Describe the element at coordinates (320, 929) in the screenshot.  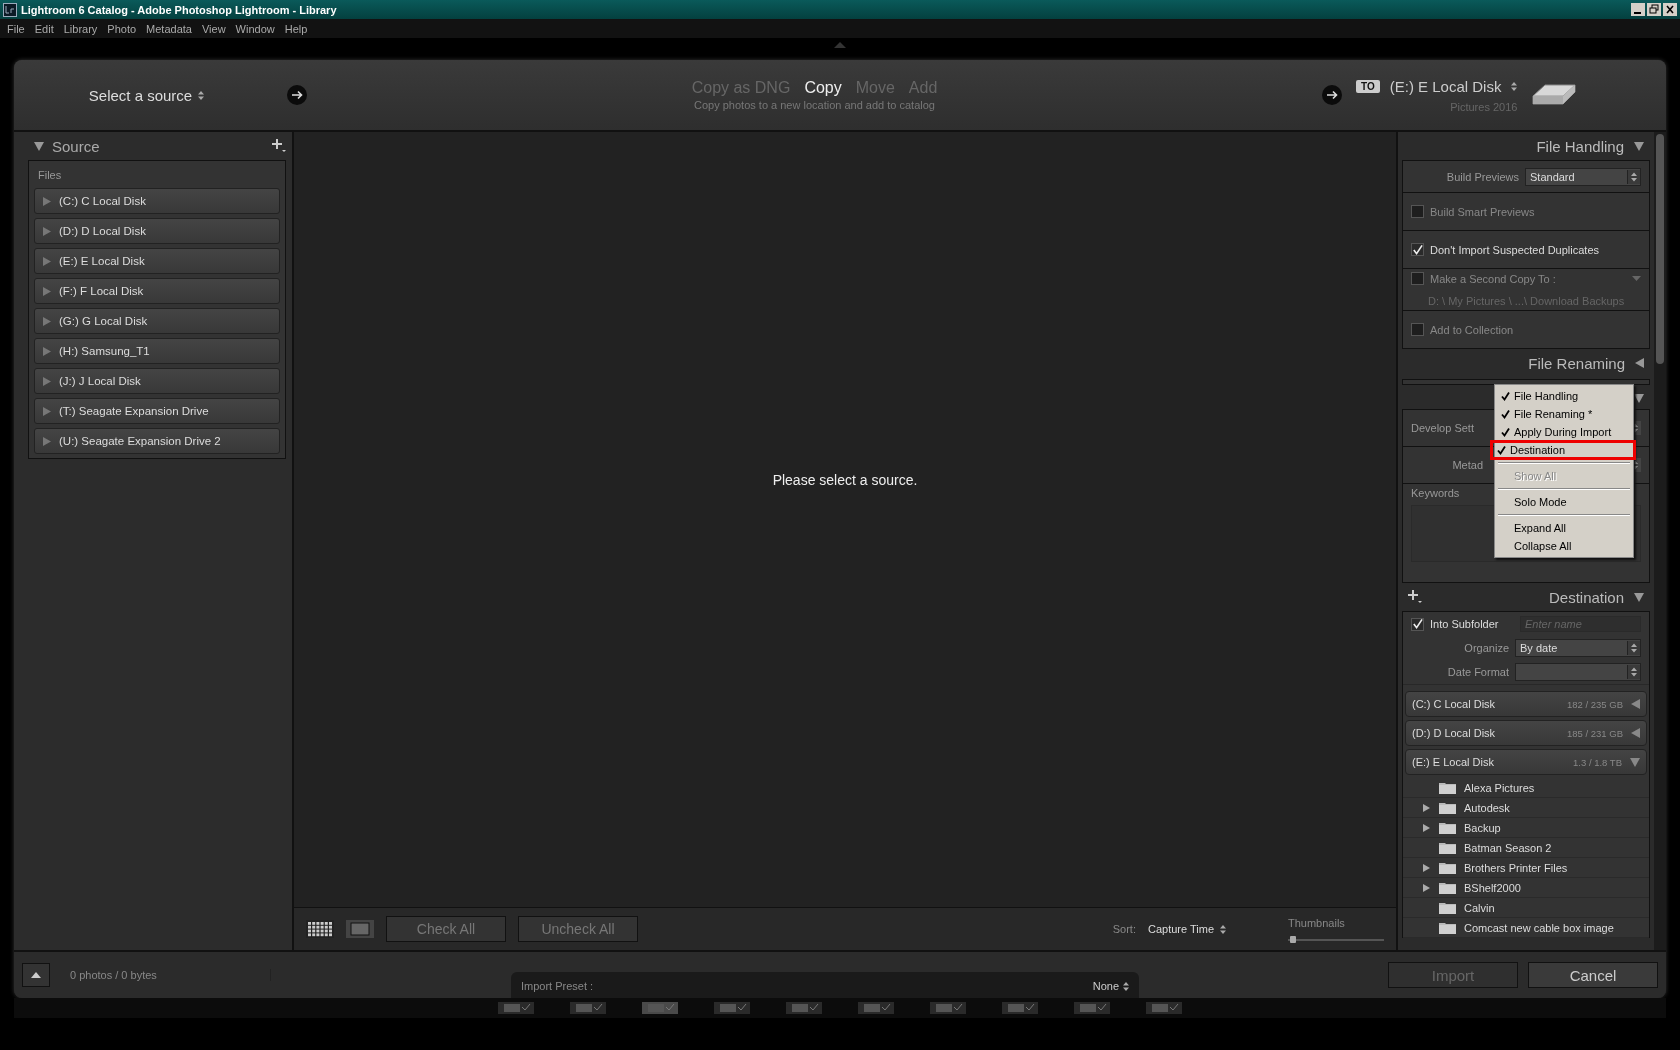
I see `grid-view-icon` at that location.